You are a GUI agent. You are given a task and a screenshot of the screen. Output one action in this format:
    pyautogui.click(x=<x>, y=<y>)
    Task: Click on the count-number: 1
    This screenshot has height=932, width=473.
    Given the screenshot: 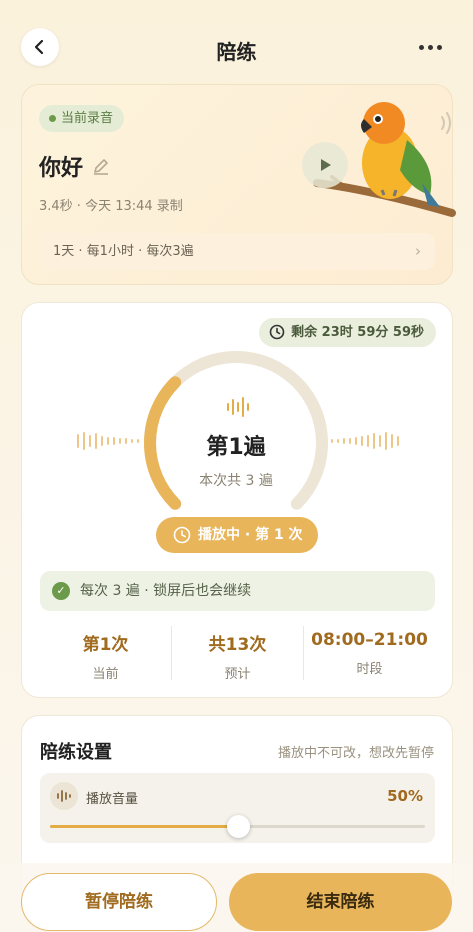 What is the action you would take?
    pyautogui.click(x=236, y=447)
    